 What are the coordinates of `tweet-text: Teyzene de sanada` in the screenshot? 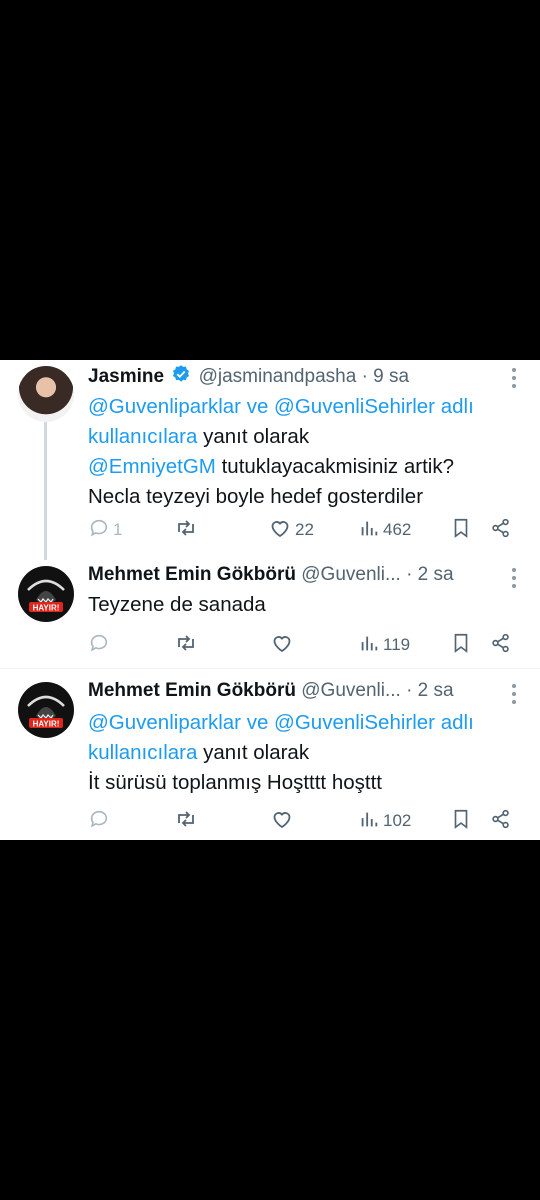 It's located at (177, 604).